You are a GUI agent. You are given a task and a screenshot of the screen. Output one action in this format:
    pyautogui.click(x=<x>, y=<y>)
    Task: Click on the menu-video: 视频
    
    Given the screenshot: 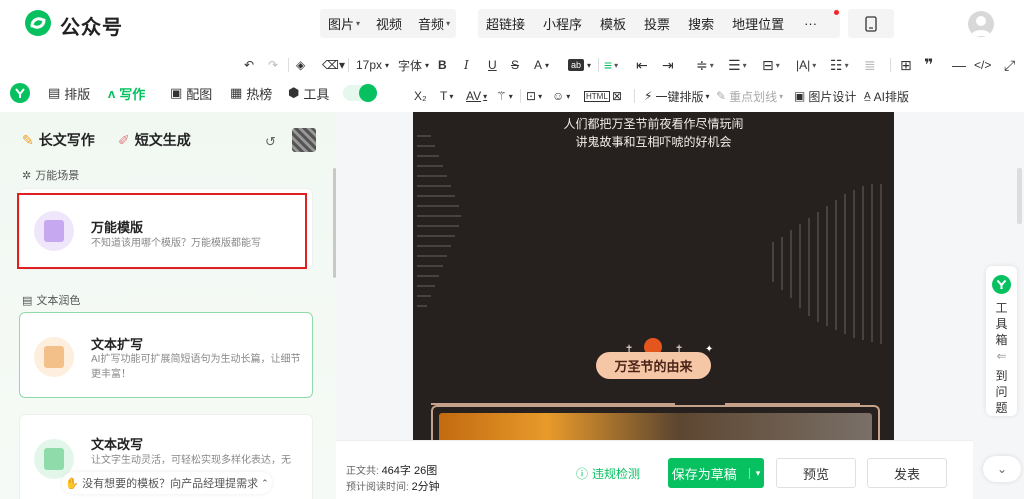 What is the action you would take?
    pyautogui.click(x=389, y=23)
    